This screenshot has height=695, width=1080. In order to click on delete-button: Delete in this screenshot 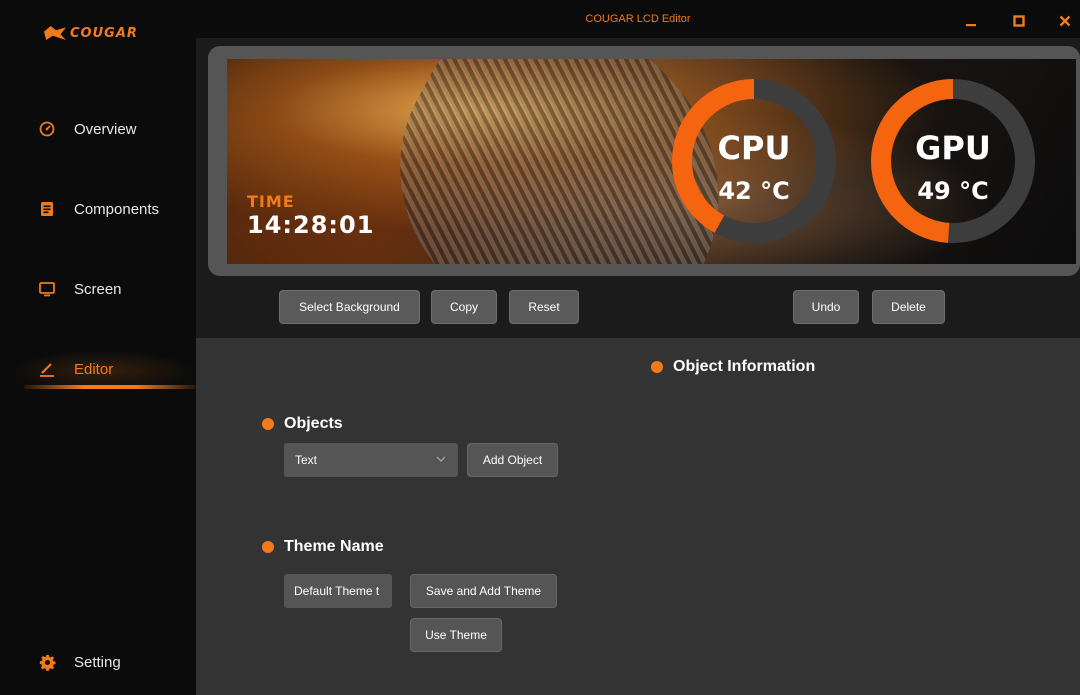, I will do `click(908, 307)`.